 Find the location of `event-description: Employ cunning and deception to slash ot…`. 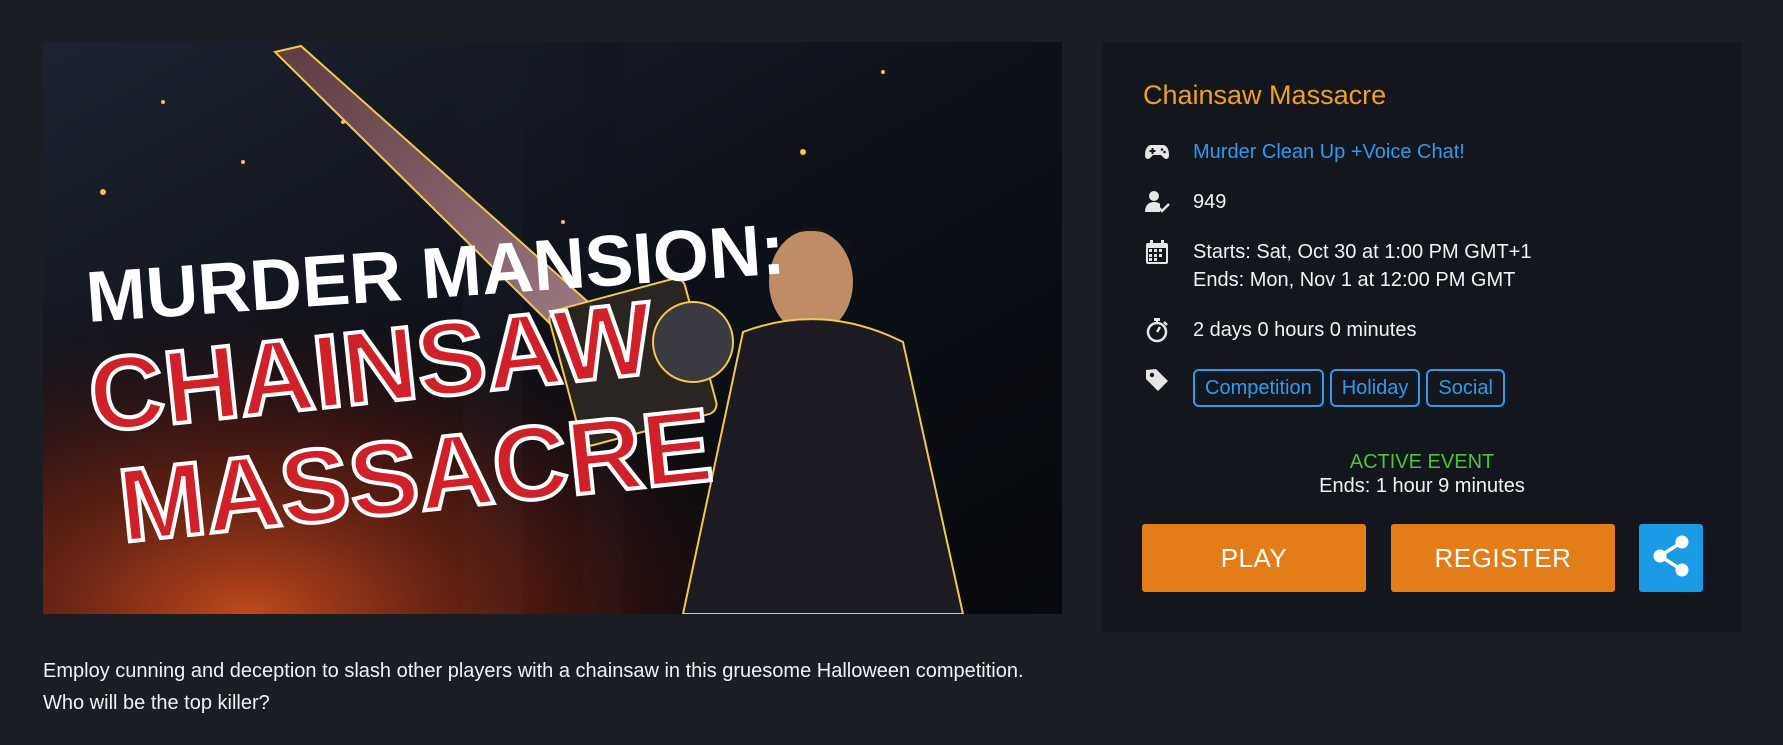

event-description: Employ cunning and deception to slash ot… is located at coordinates (573, 687).